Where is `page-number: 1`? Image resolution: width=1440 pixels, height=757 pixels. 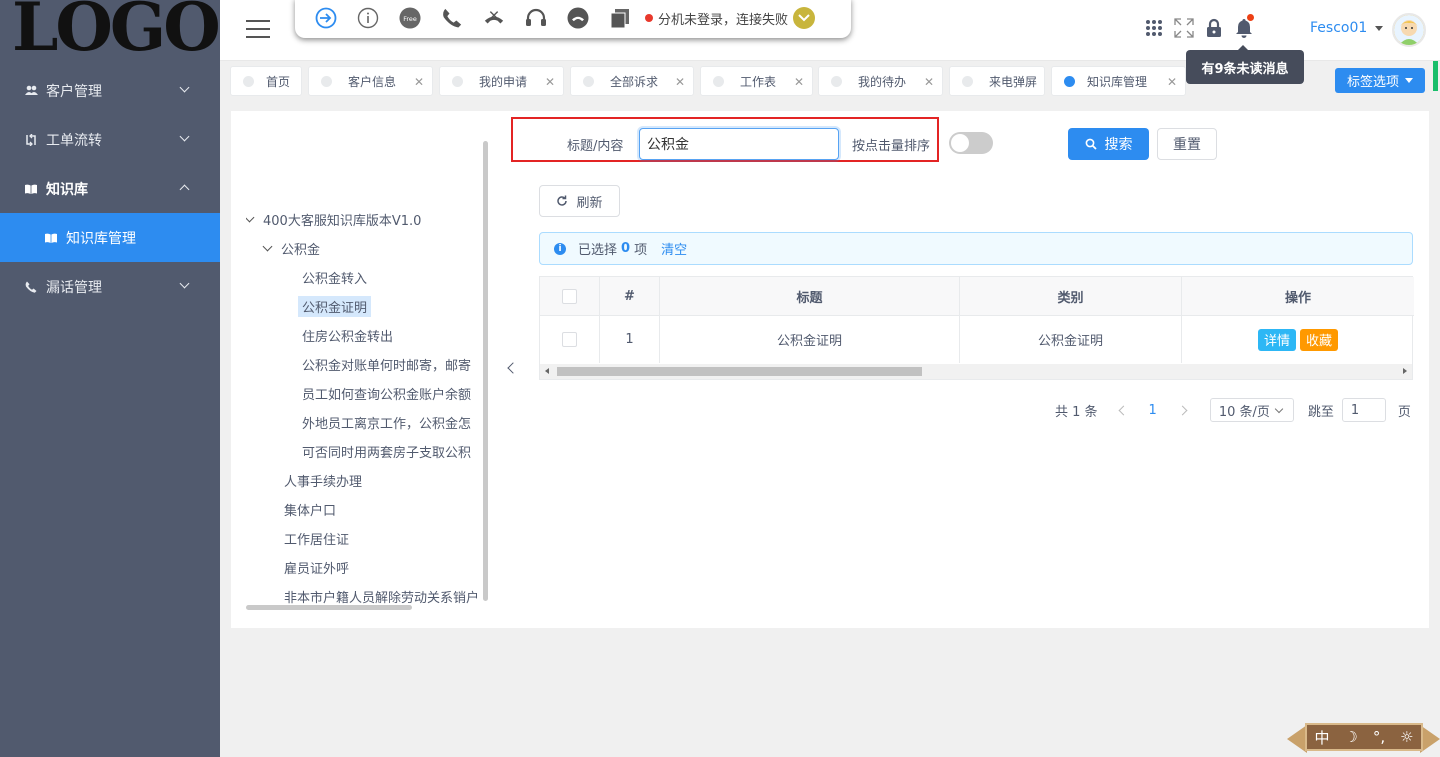 page-number: 1 is located at coordinates (1153, 410).